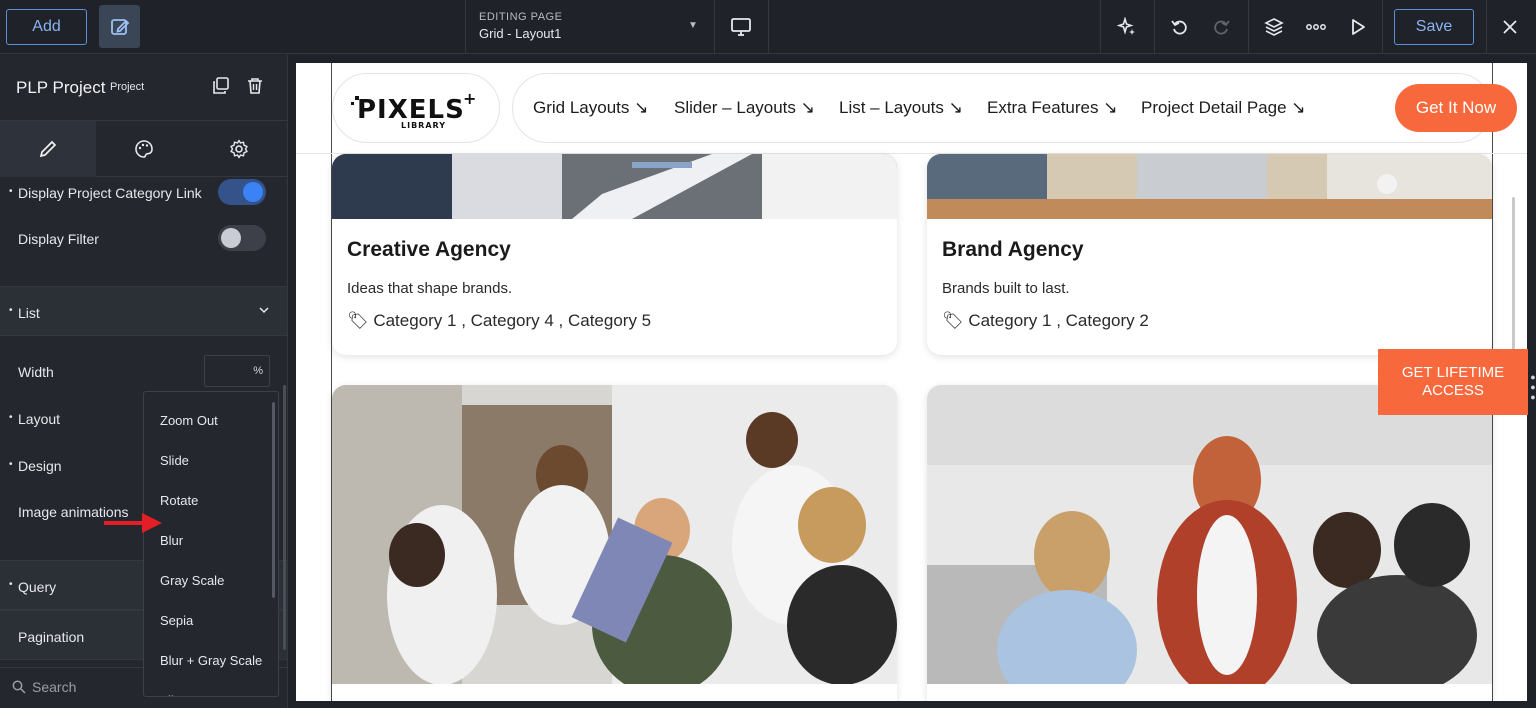 The width and height of the screenshot is (1536, 708). Describe the element at coordinates (255, 88) in the screenshot. I see `trash-icon` at that location.